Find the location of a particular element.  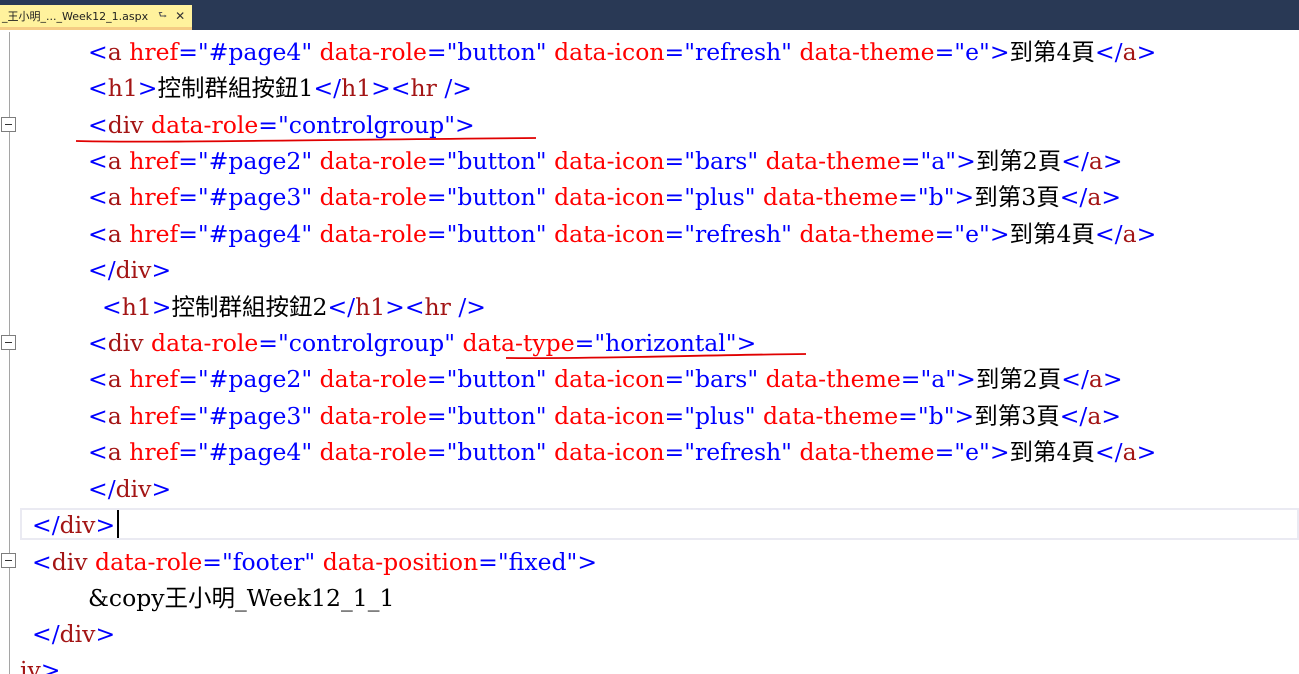

code-token: 控制群組按鈕2 is located at coordinates (249, 307).